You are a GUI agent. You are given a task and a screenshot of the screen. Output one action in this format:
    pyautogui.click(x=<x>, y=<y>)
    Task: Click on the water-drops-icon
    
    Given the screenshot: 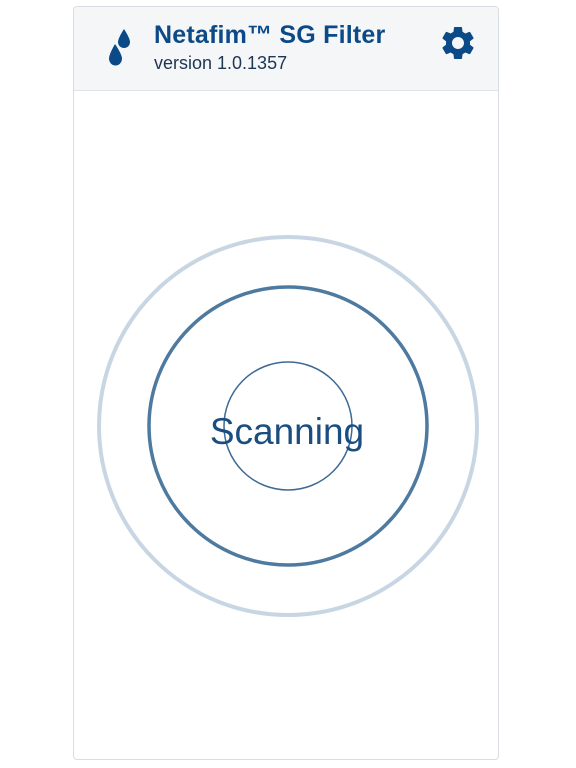 What is the action you would take?
    pyautogui.click(x=119, y=47)
    